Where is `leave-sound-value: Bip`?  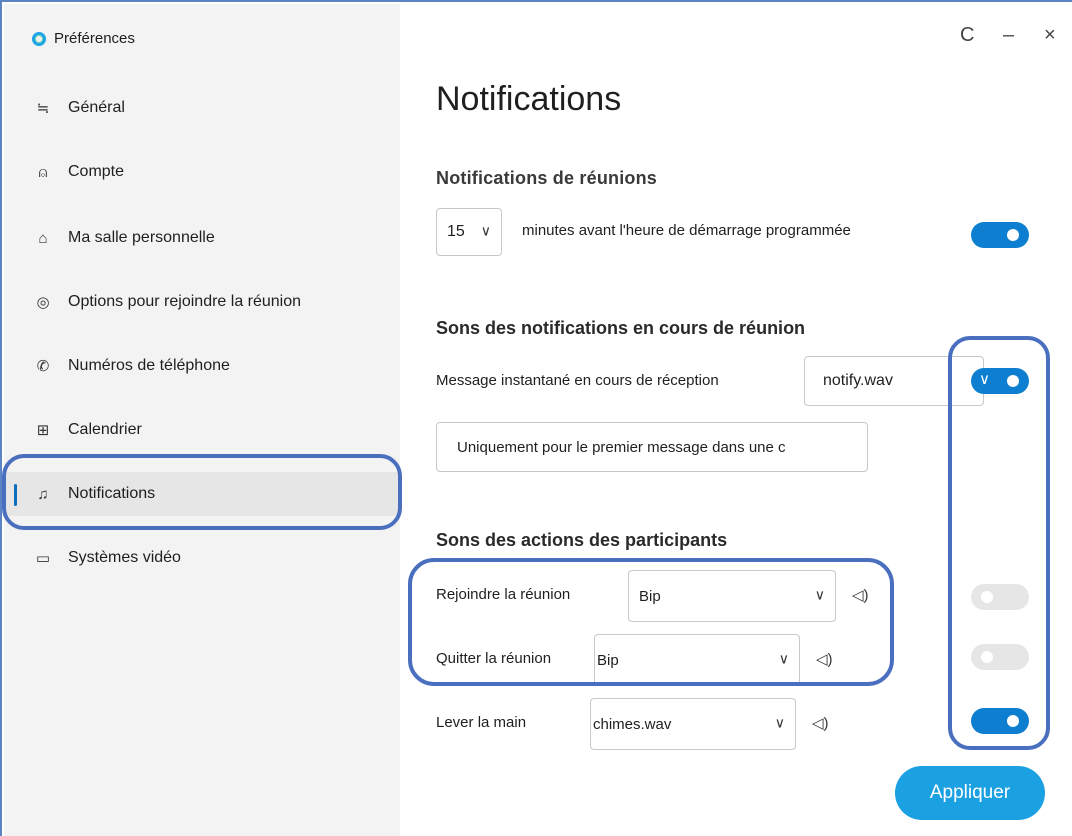 leave-sound-value: Bip is located at coordinates (608, 660).